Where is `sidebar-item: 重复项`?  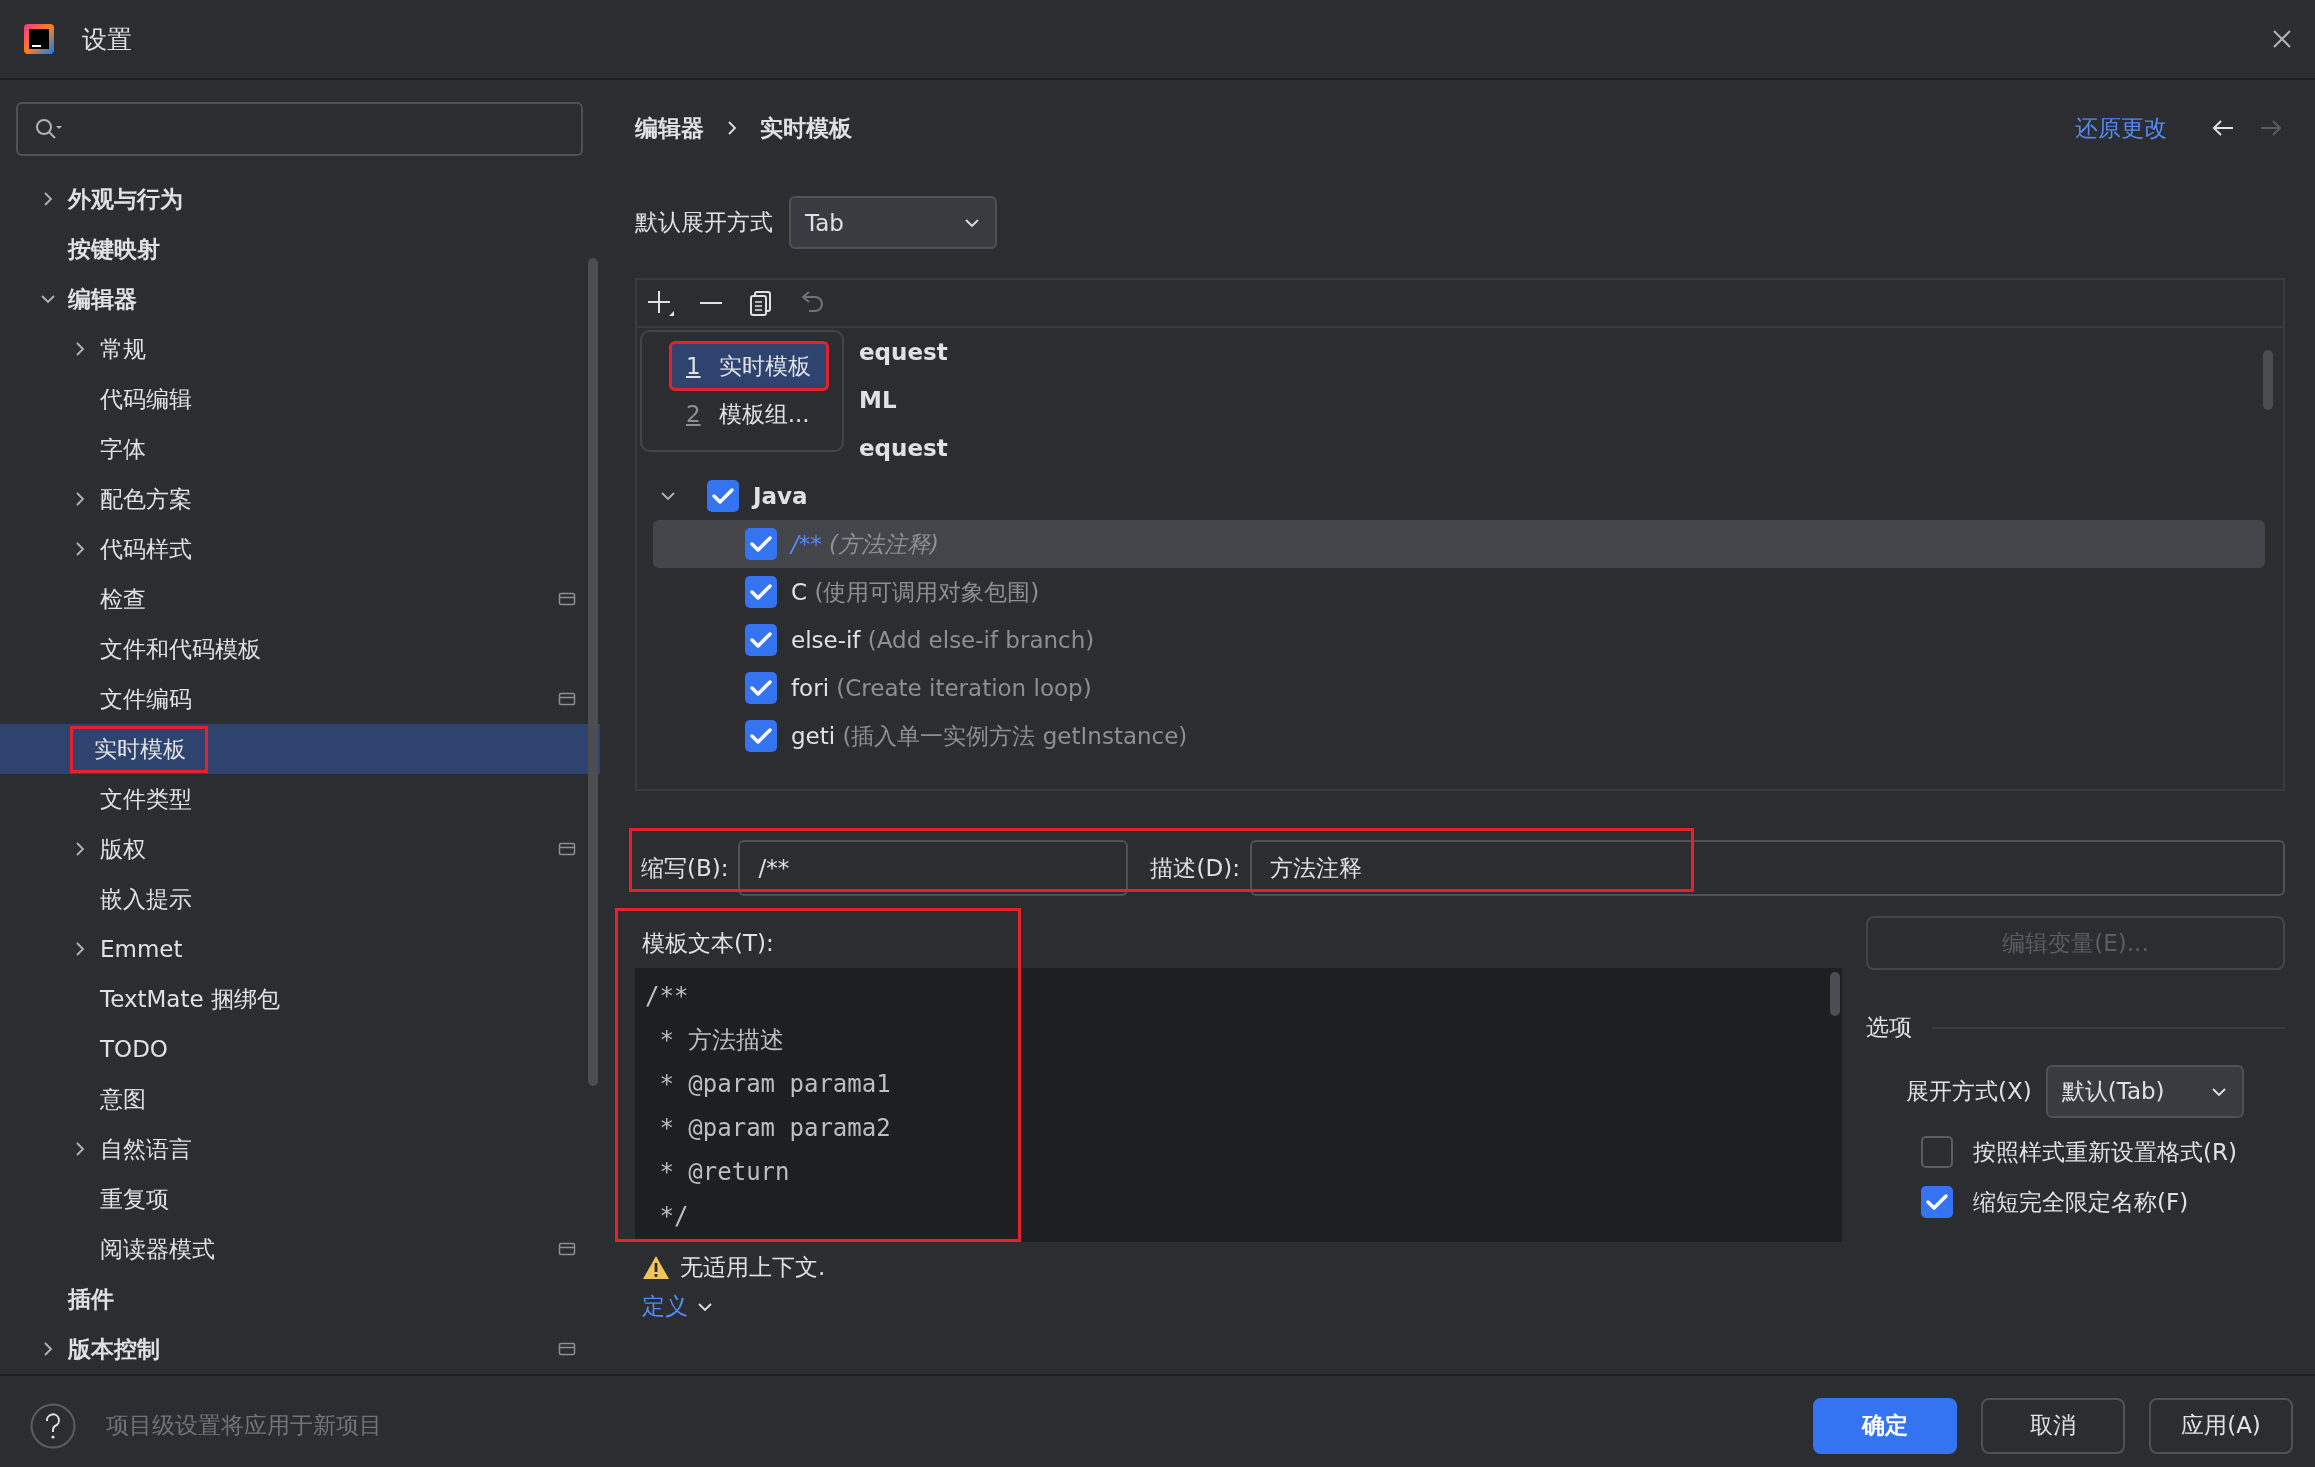
sidebar-item: 重复项 is located at coordinates (134, 1199).